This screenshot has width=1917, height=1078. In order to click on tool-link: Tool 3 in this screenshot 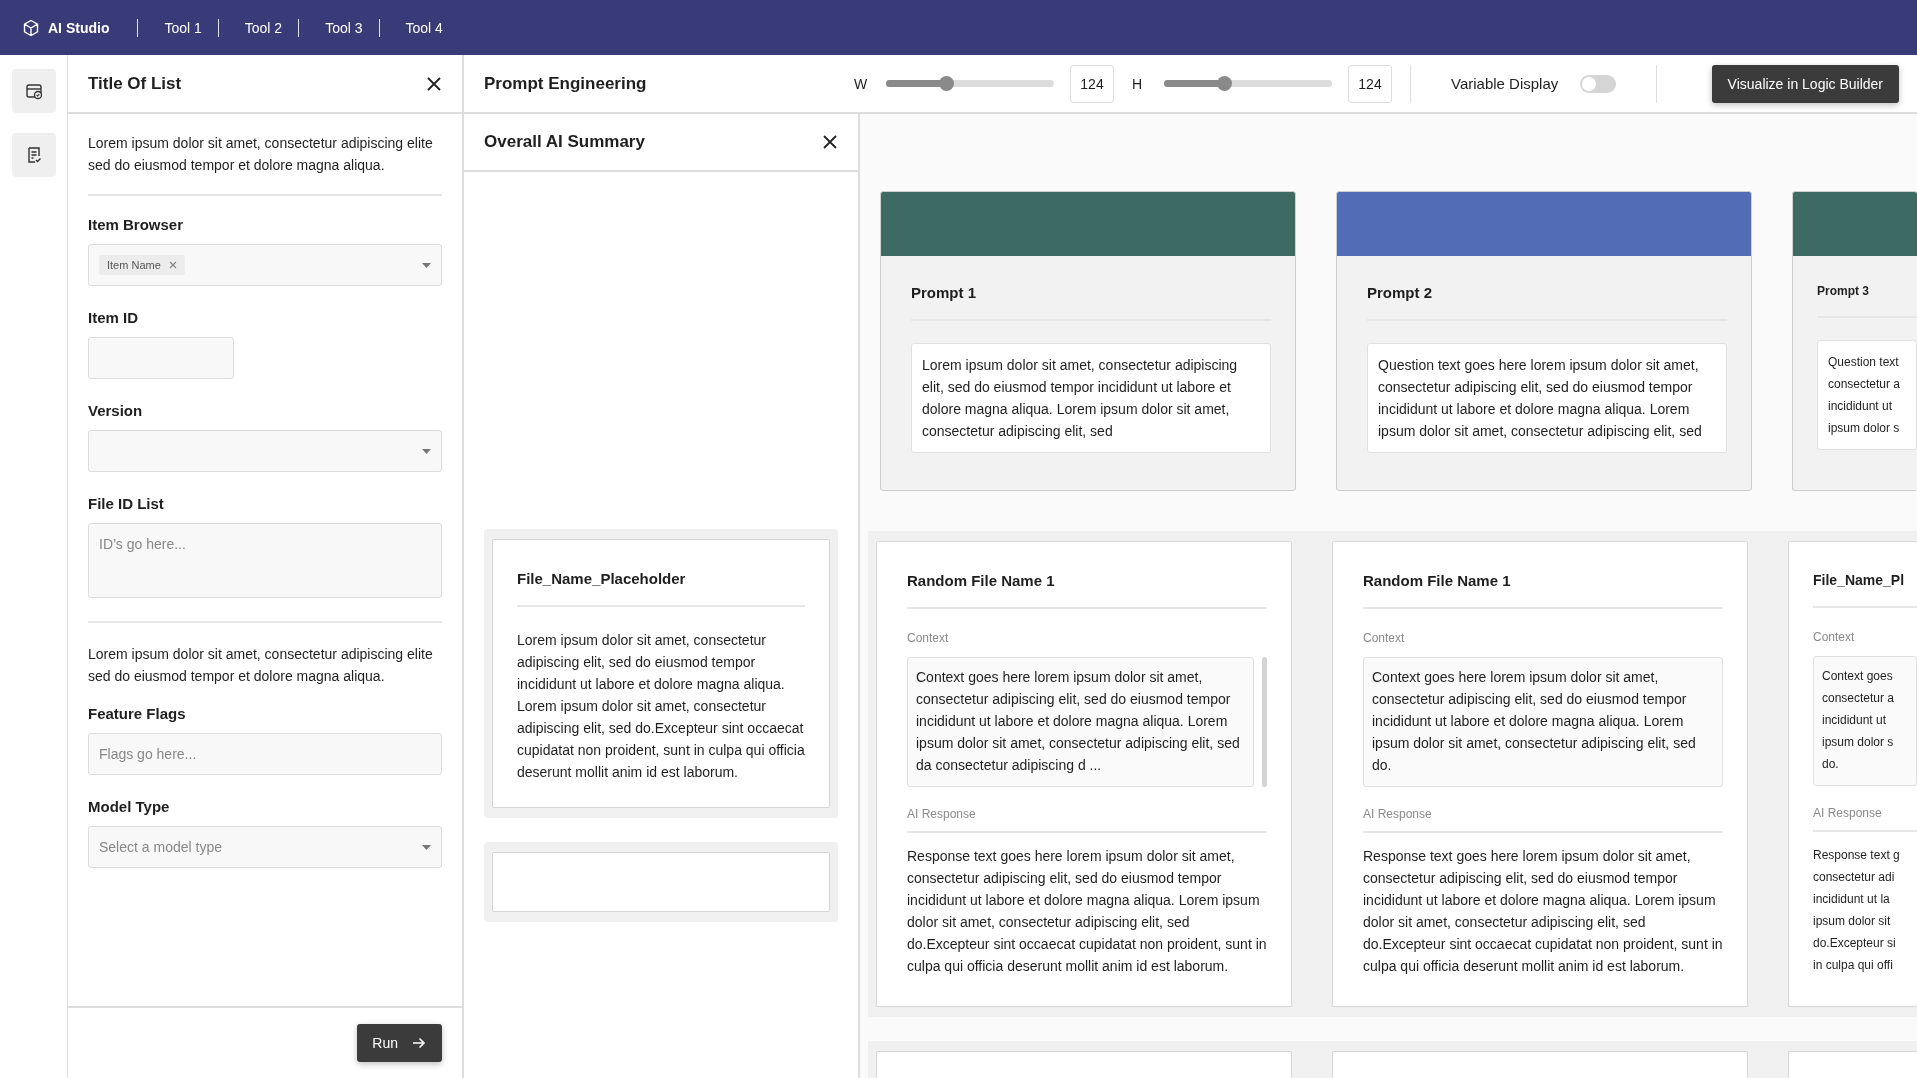, I will do `click(344, 27)`.